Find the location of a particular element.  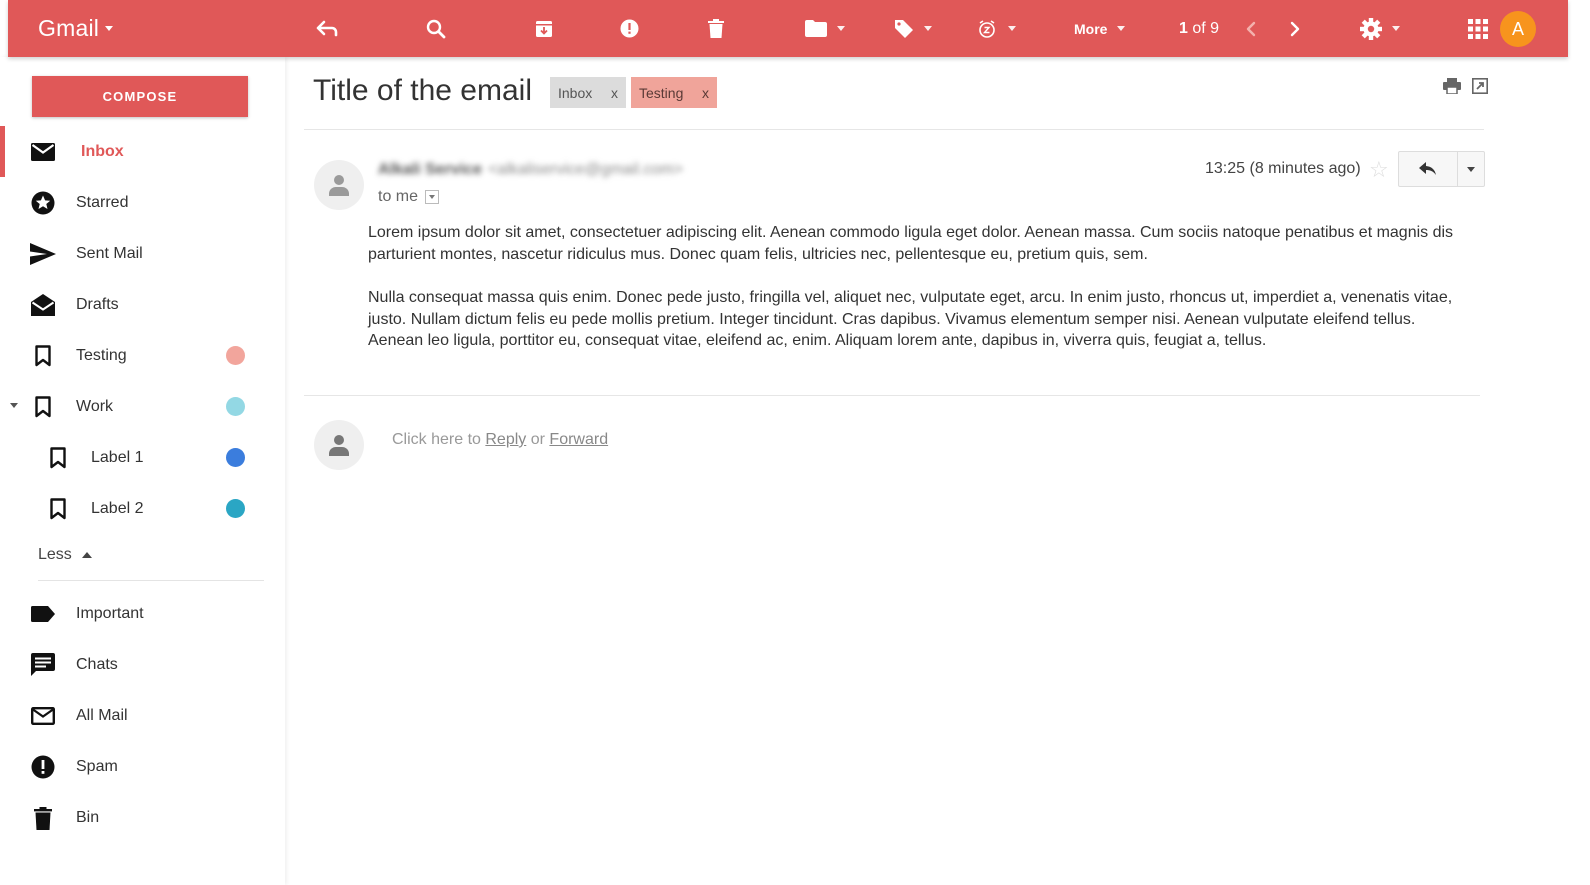

more-label: More is located at coordinates (1091, 28).